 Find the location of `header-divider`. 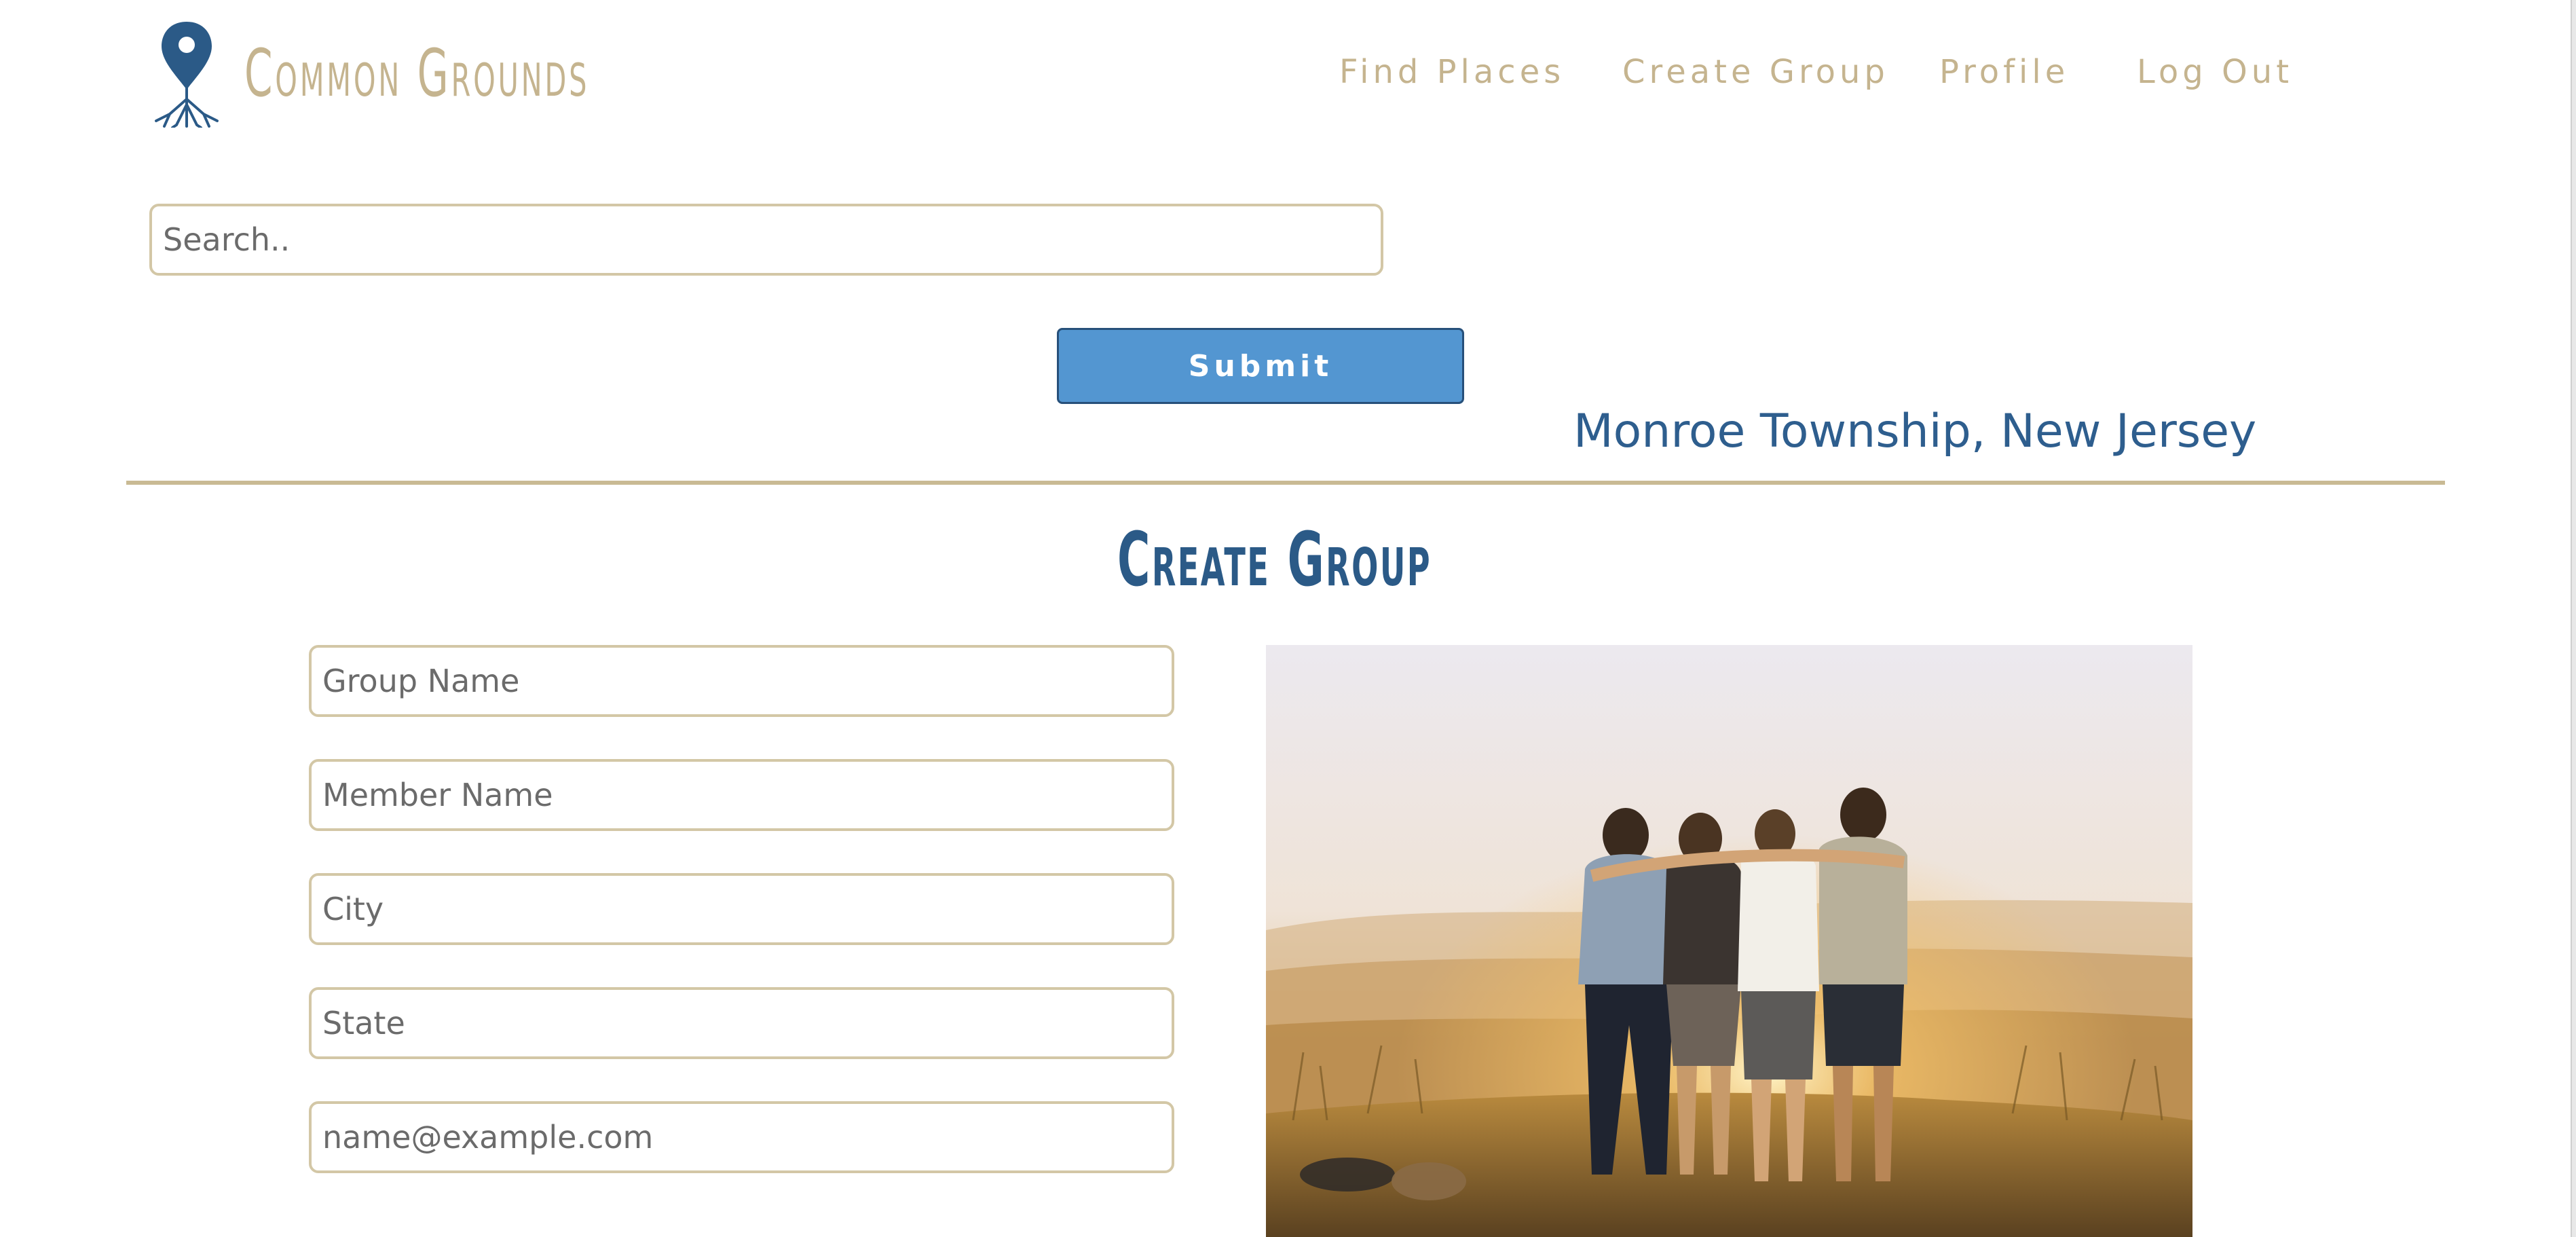

header-divider is located at coordinates (1286, 483).